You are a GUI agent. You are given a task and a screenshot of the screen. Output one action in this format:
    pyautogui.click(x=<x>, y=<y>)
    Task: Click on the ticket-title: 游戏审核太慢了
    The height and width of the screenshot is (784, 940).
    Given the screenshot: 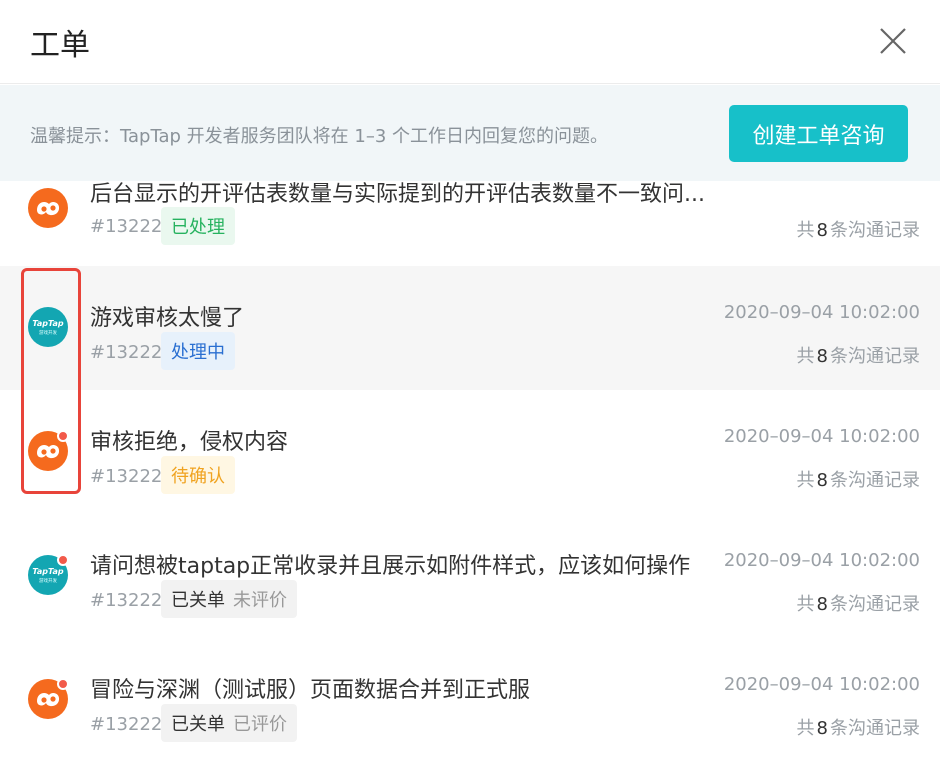 What is the action you would take?
    pyautogui.click(x=167, y=318)
    